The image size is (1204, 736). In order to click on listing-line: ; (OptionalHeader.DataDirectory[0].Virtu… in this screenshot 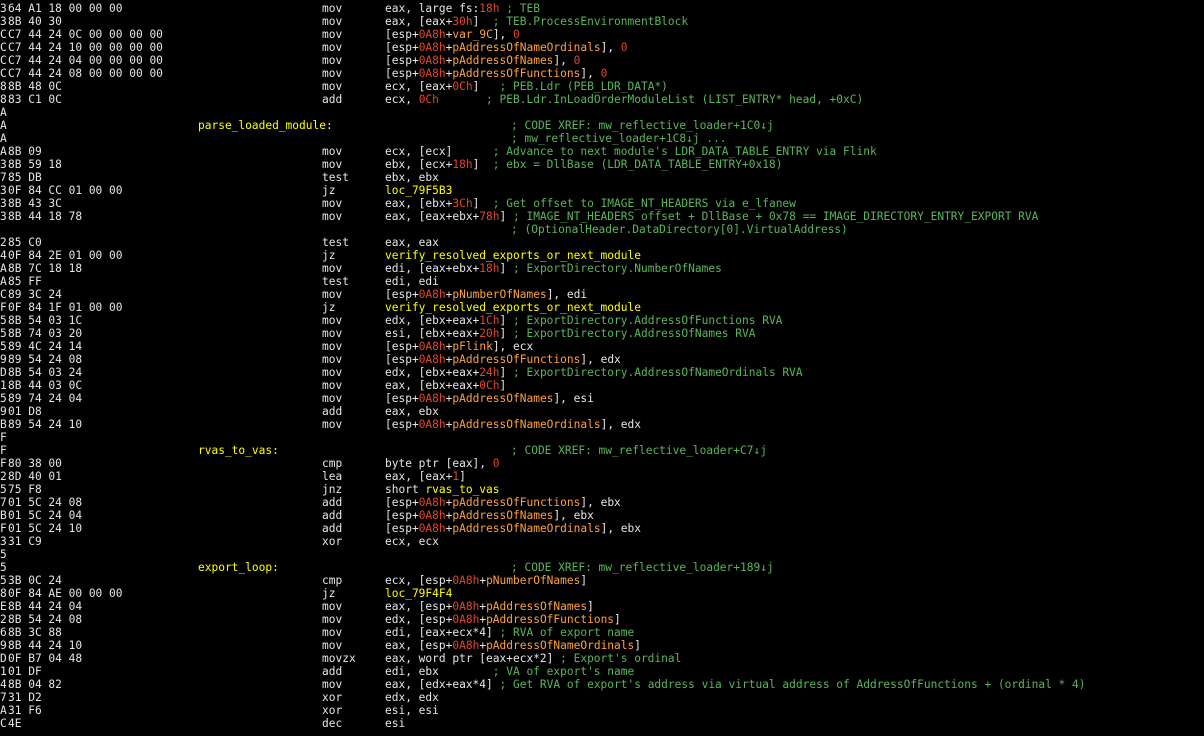, I will do `click(602, 229)`.